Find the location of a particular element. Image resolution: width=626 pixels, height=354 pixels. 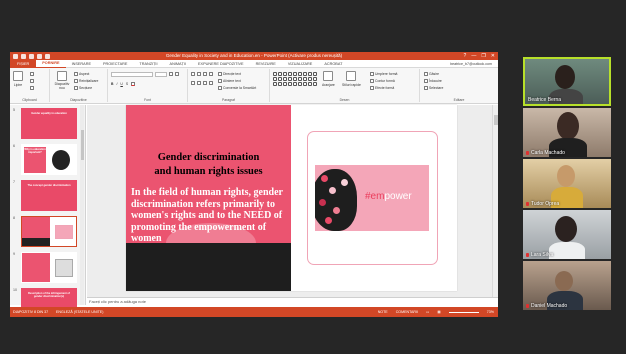

effects-icon is located at coordinates (372, 88).